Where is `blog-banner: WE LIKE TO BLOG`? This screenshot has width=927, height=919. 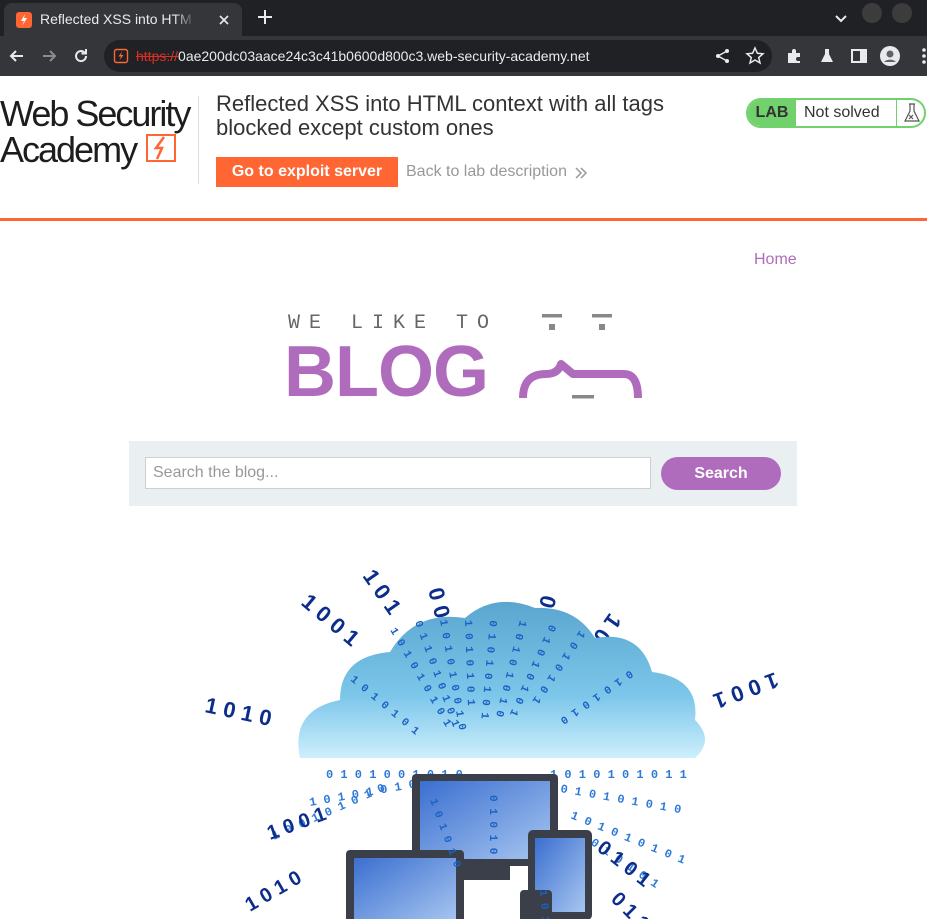
blog-banner: WE LIKE TO BLOG is located at coordinates (464, 358).